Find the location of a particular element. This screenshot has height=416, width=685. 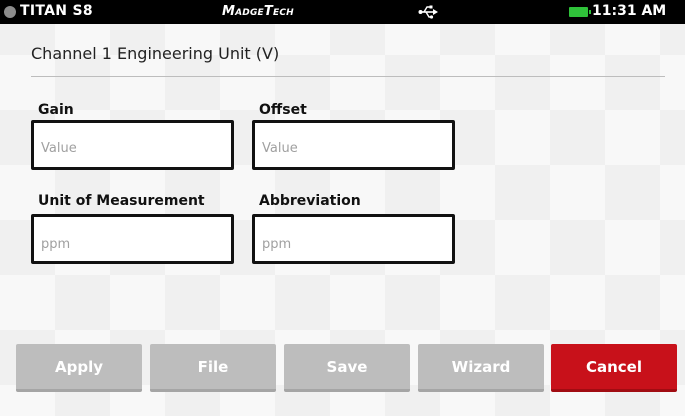

offset-label: Offset is located at coordinates (283, 110).